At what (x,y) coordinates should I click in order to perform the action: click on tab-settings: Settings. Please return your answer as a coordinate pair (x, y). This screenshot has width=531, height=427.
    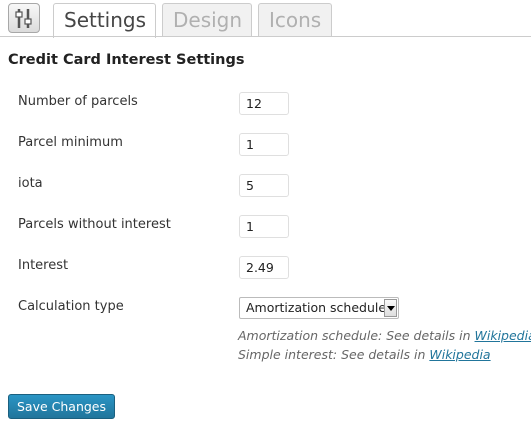
    Looking at the image, I should click on (104, 20).